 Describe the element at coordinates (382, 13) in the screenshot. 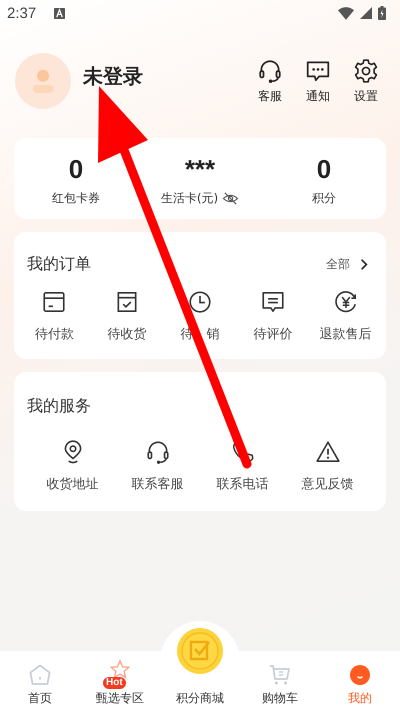

I see `battery-icon` at that location.